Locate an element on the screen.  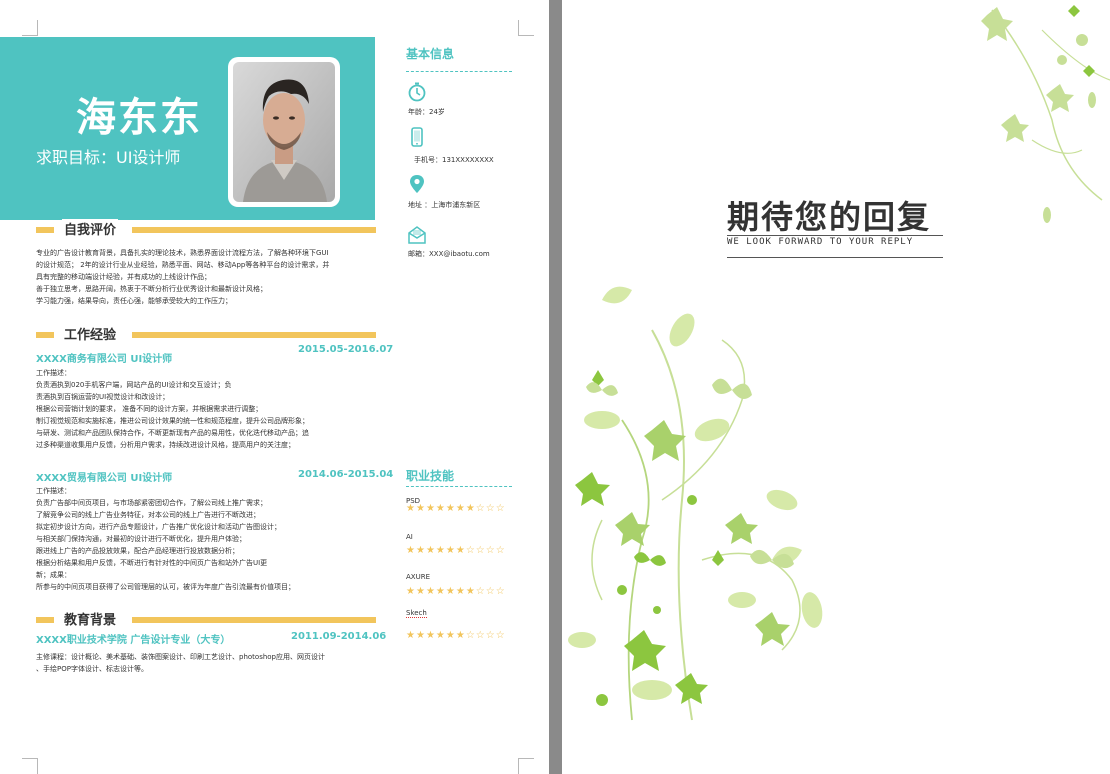
candidate-name: 海东东 is located at coordinates (139, 118).